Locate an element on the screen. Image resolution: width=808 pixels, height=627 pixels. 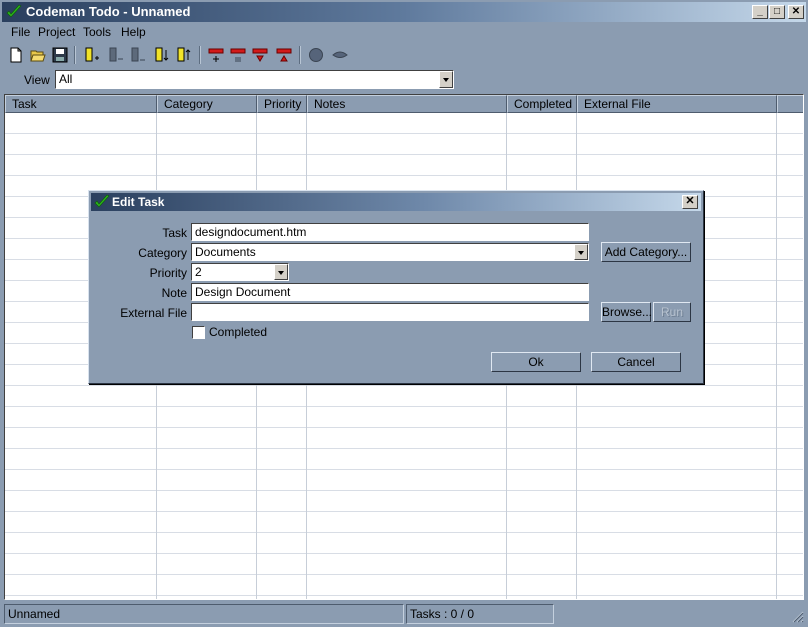
toolbar is located at coordinates (404, 55).